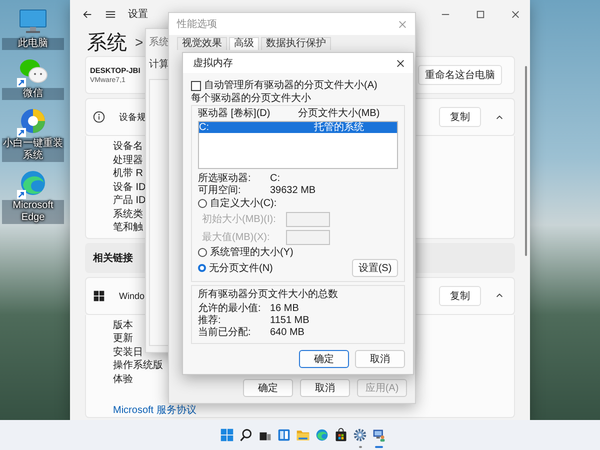  Describe the element at coordinates (239, 219) in the screenshot. I see `field-label: 初始大小(MB)(I):` at that location.